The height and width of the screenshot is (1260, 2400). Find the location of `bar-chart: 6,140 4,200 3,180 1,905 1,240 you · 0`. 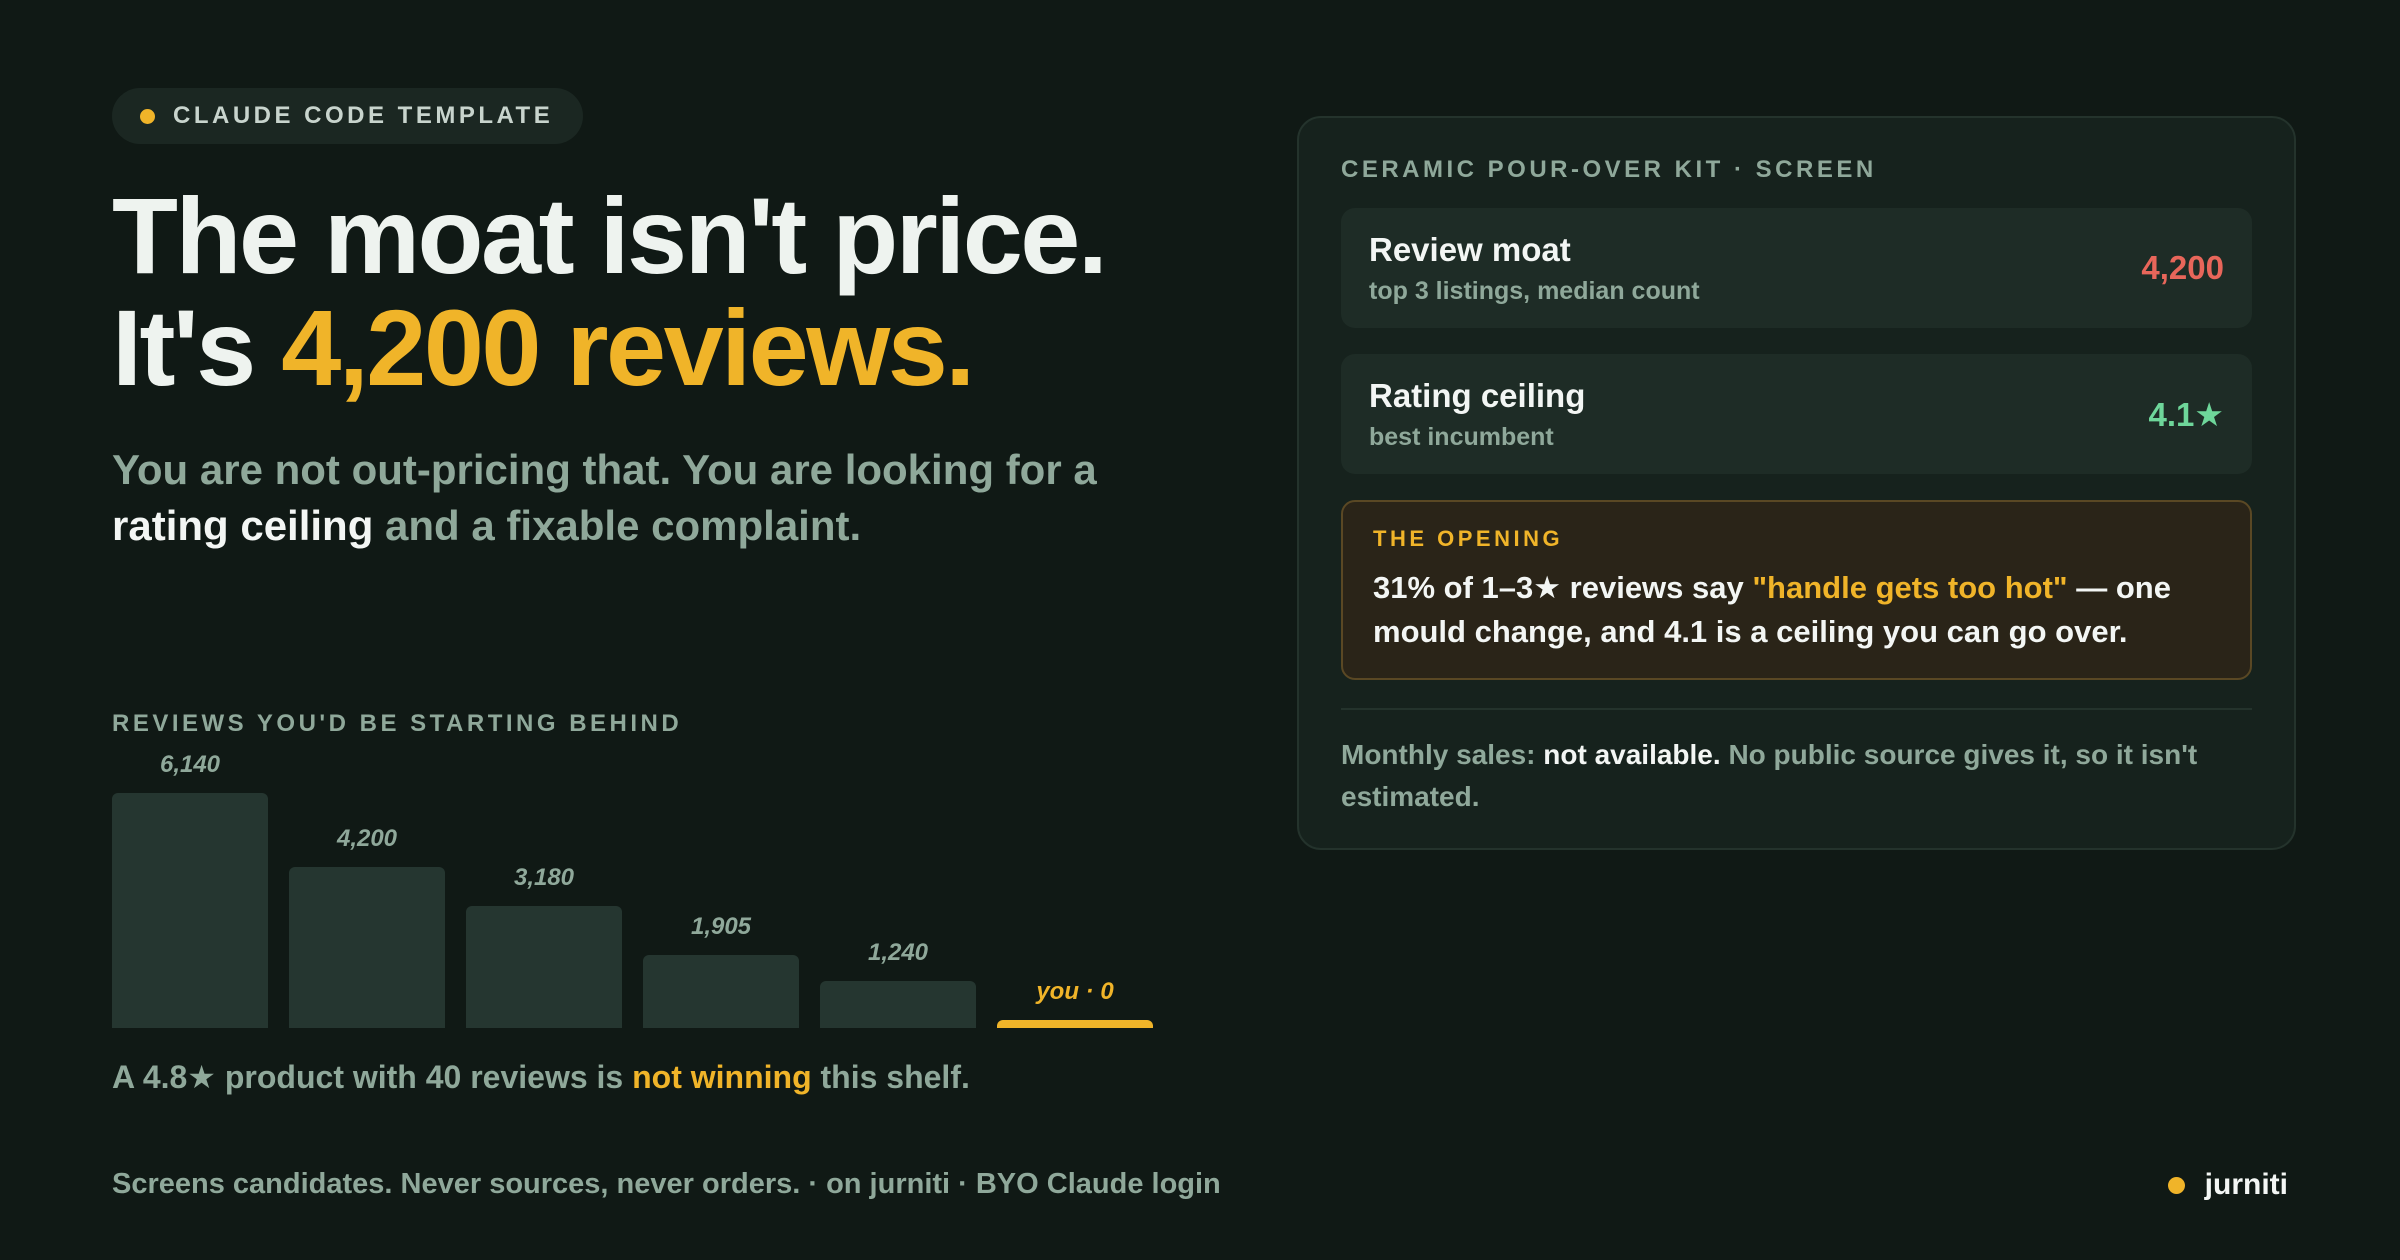

bar-chart: 6,140 4,200 3,180 1,905 1,240 you · 0 is located at coordinates (642, 883).